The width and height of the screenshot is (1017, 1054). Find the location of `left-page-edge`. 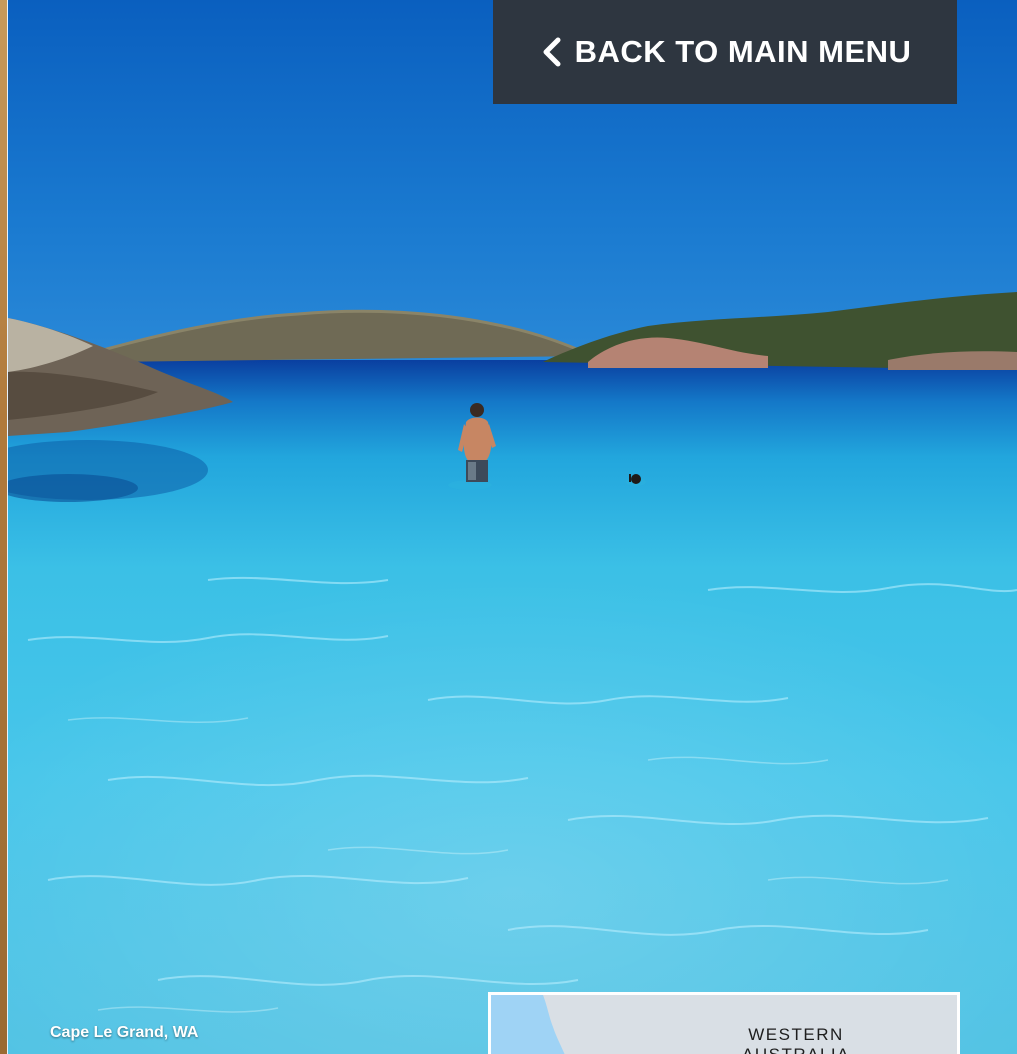

left-page-edge is located at coordinates (4, 527).